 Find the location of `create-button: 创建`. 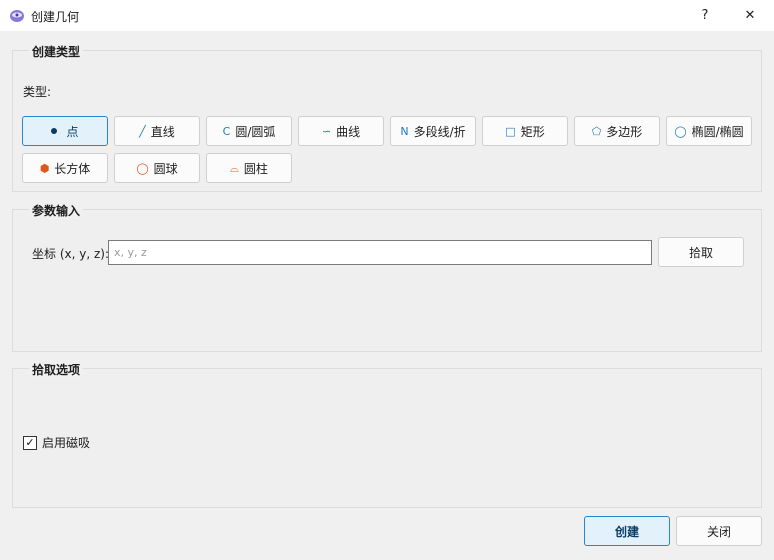

create-button: 创建 is located at coordinates (627, 531).